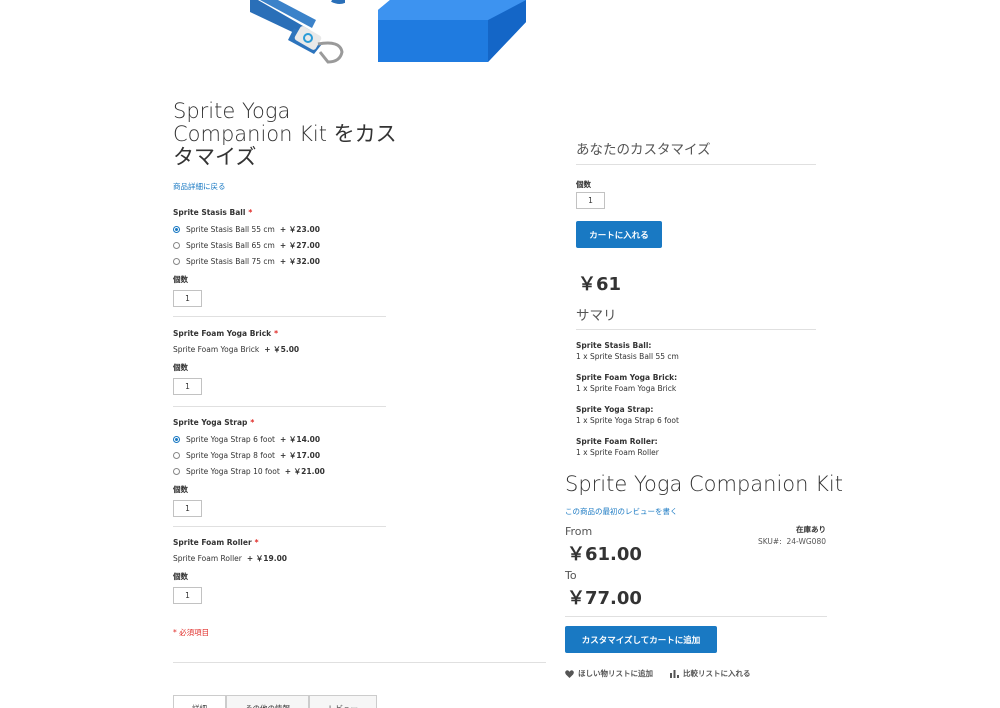  What do you see at coordinates (267, 558) in the screenshot?
I see `choice-price: + ￥19.00` at bounding box center [267, 558].